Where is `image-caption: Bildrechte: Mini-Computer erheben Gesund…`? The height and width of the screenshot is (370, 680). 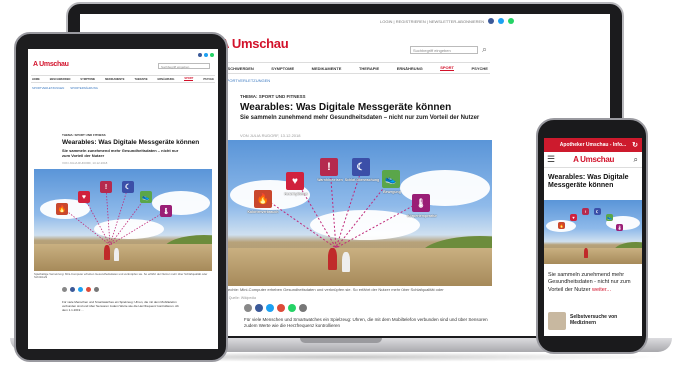
image-caption: Bildrechte: Mini-Computer erheben Gesund… is located at coordinates (332, 289).